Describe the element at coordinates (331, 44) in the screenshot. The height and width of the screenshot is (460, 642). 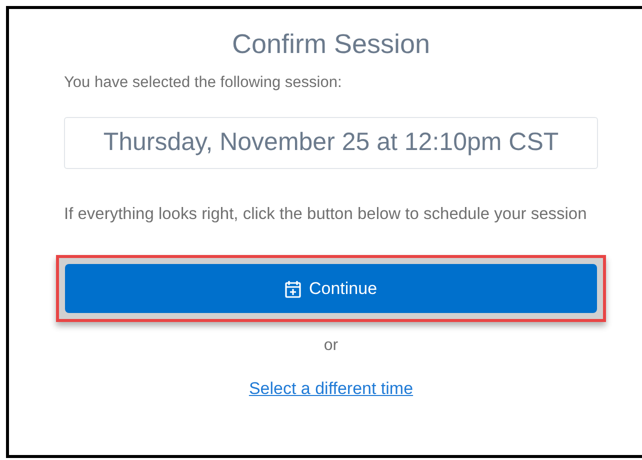
I see `dialog-title: Confirm Session` at that location.